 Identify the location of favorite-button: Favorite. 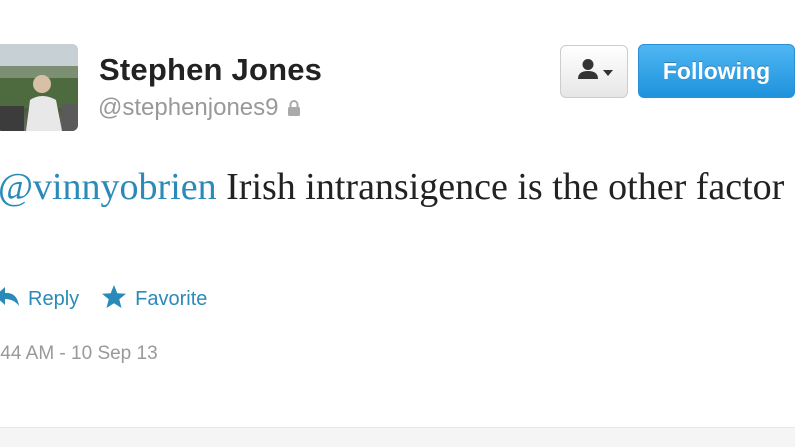
(154, 299).